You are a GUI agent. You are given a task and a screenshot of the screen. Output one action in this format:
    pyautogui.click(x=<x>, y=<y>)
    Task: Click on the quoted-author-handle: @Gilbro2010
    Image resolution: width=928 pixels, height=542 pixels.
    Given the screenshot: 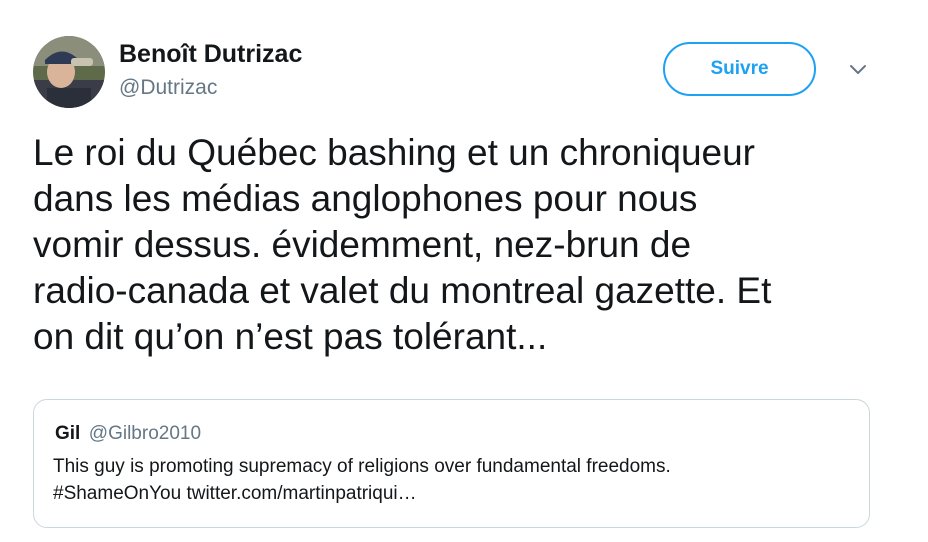 What is the action you would take?
    pyautogui.click(x=145, y=433)
    